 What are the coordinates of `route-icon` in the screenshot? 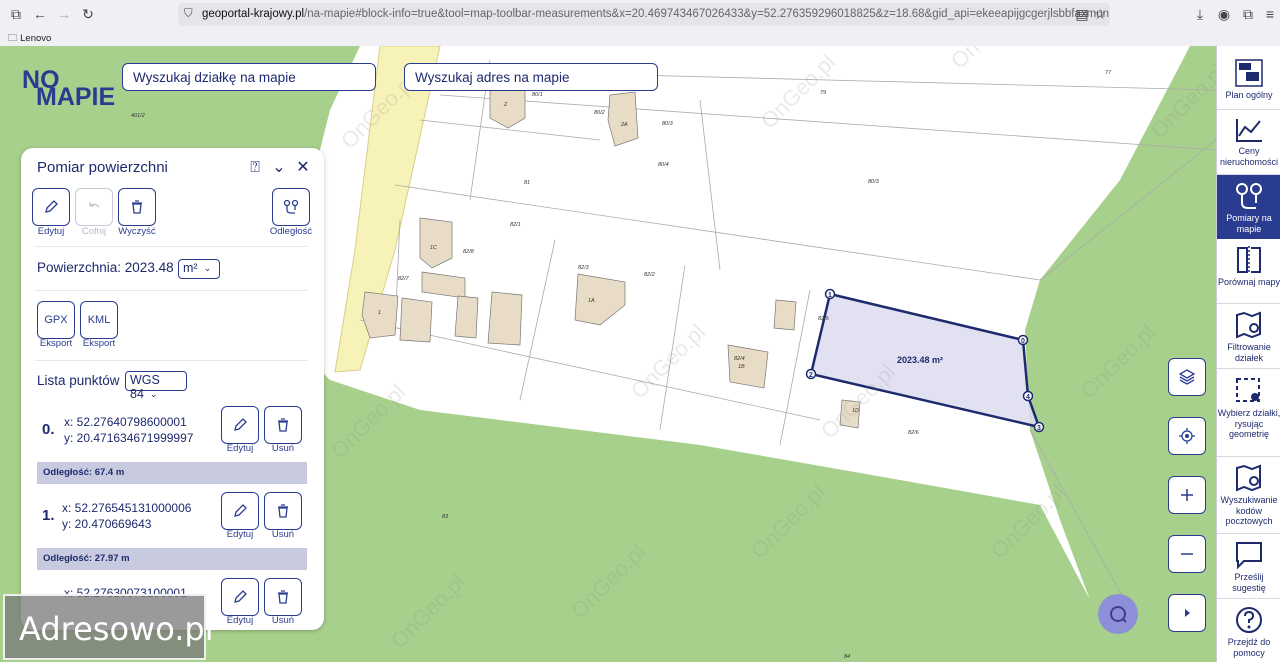 It's located at (291, 206).